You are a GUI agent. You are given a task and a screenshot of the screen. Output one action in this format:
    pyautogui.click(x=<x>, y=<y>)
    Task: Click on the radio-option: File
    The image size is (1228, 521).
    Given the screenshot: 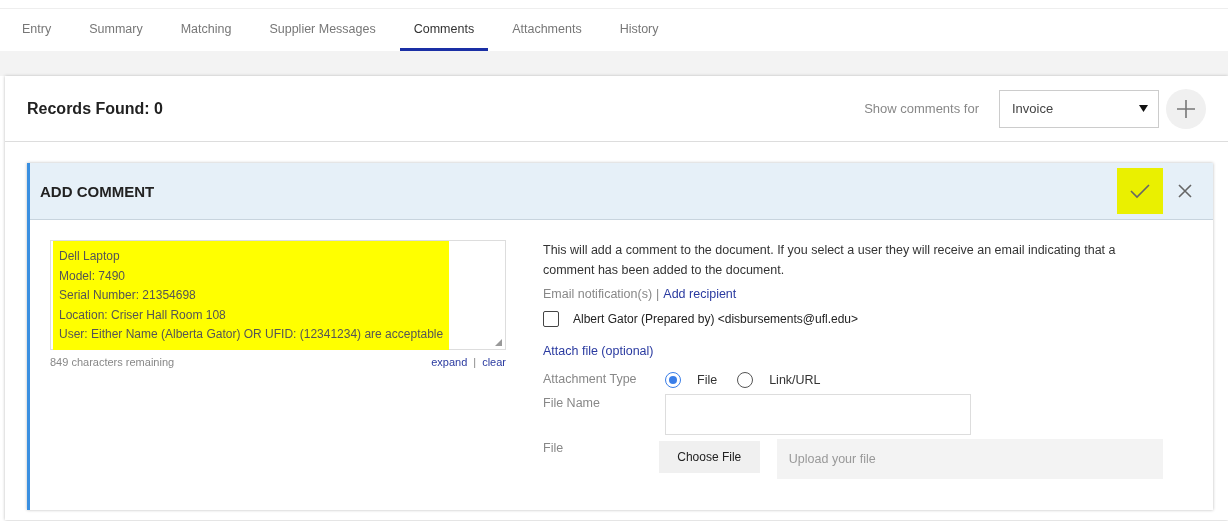 What is the action you would take?
    pyautogui.click(x=691, y=380)
    